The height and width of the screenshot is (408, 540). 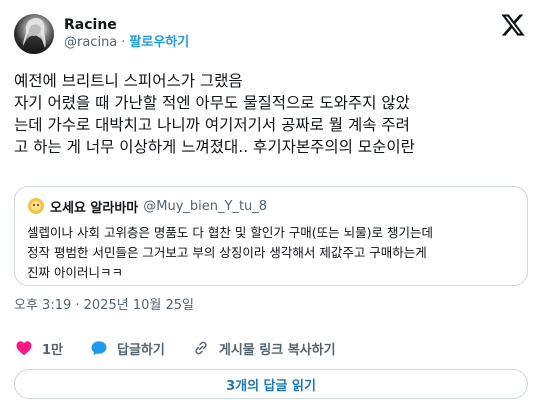 What do you see at coordinates (126, 25) in the screenshot?
I see `author-display-name: Racine` at bounding box center [126, 25].